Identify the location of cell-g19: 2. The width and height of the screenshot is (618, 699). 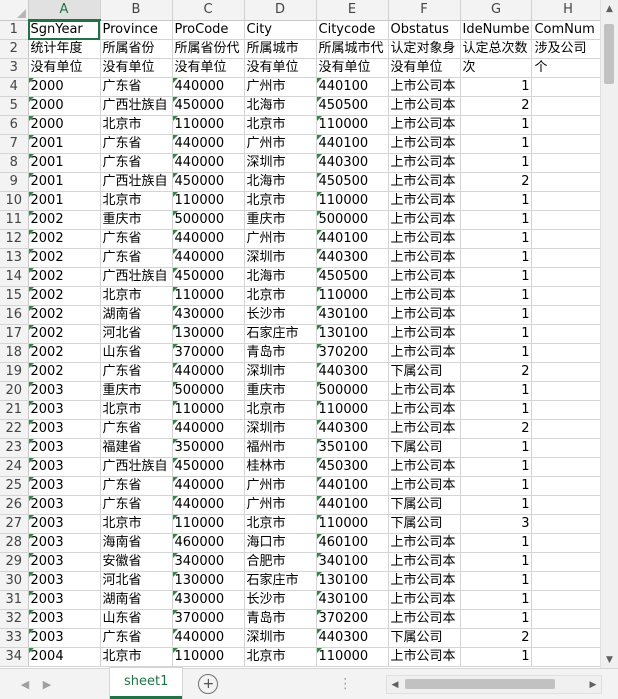
(496, 372).